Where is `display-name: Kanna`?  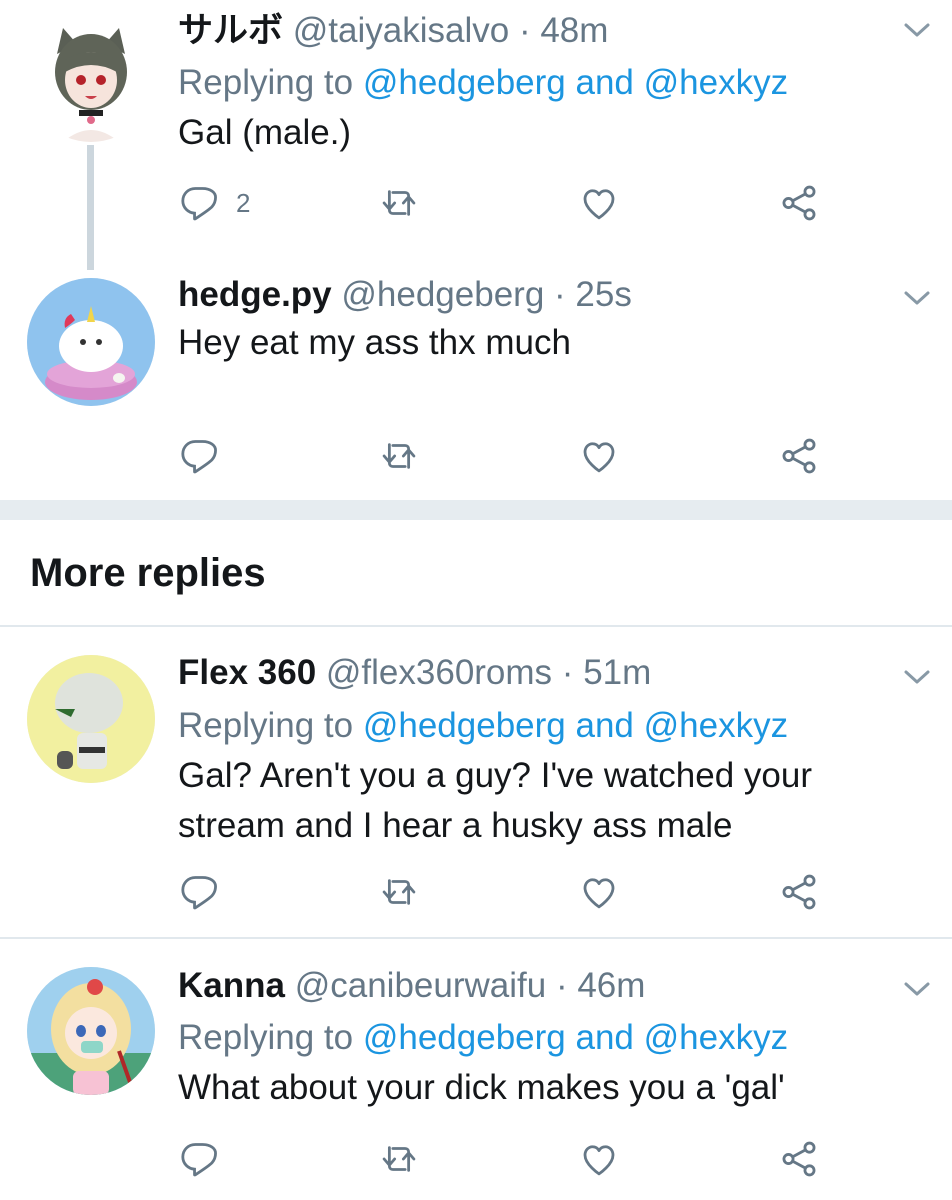 display-name: Kanna is located at coordinates (231, 985).